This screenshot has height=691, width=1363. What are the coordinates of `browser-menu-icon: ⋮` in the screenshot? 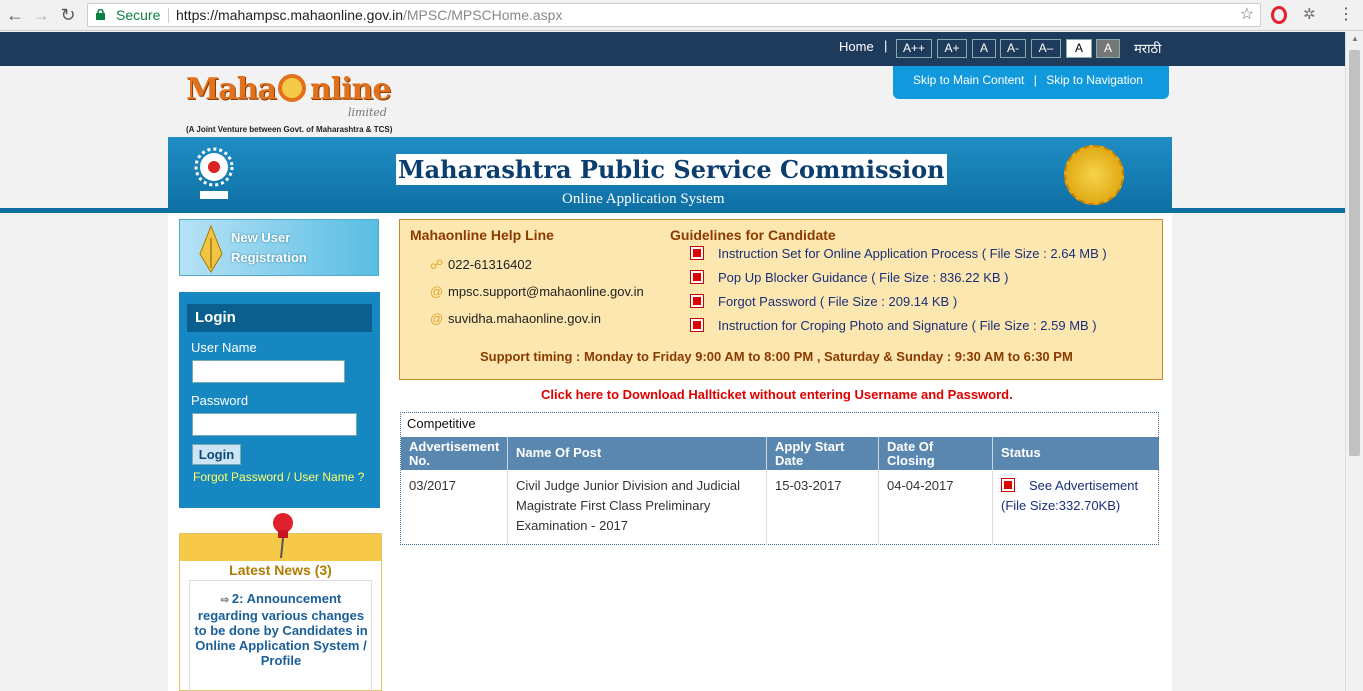 It's located at (1346, 14).